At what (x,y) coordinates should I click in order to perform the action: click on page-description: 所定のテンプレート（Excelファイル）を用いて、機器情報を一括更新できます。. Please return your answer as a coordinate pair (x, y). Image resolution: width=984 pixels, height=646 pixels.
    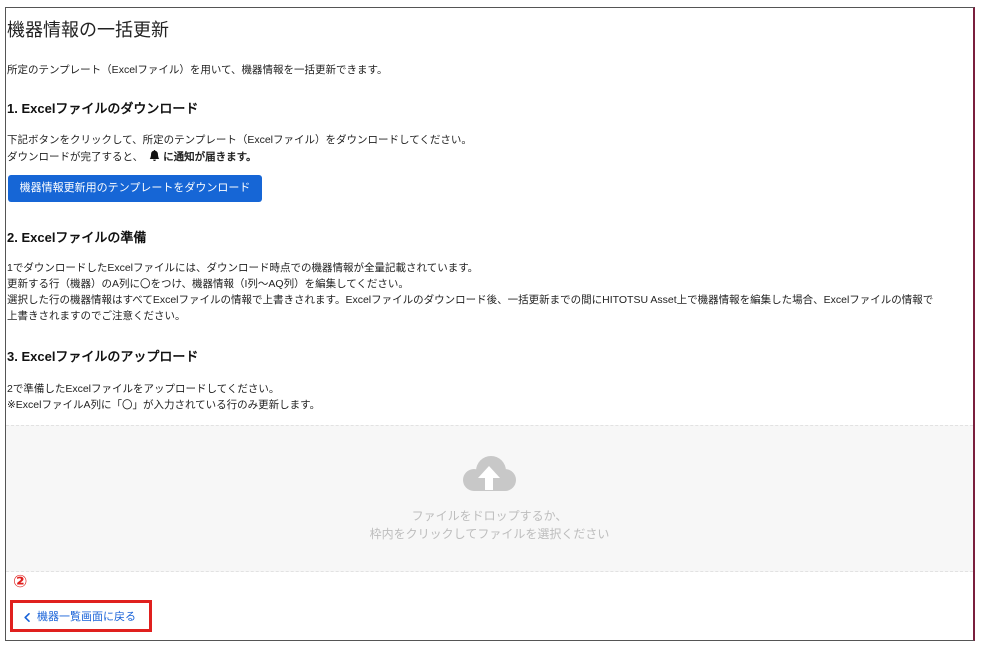
    Looking at the image, I should click on (197, 70).